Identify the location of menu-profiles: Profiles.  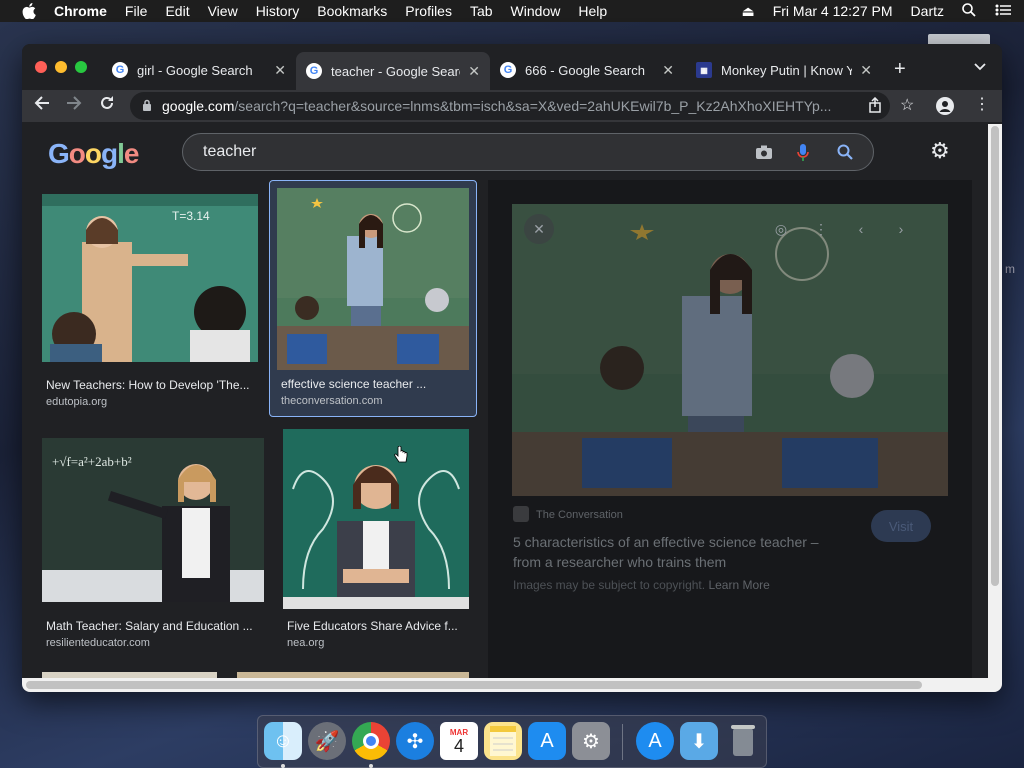
(428, 11).